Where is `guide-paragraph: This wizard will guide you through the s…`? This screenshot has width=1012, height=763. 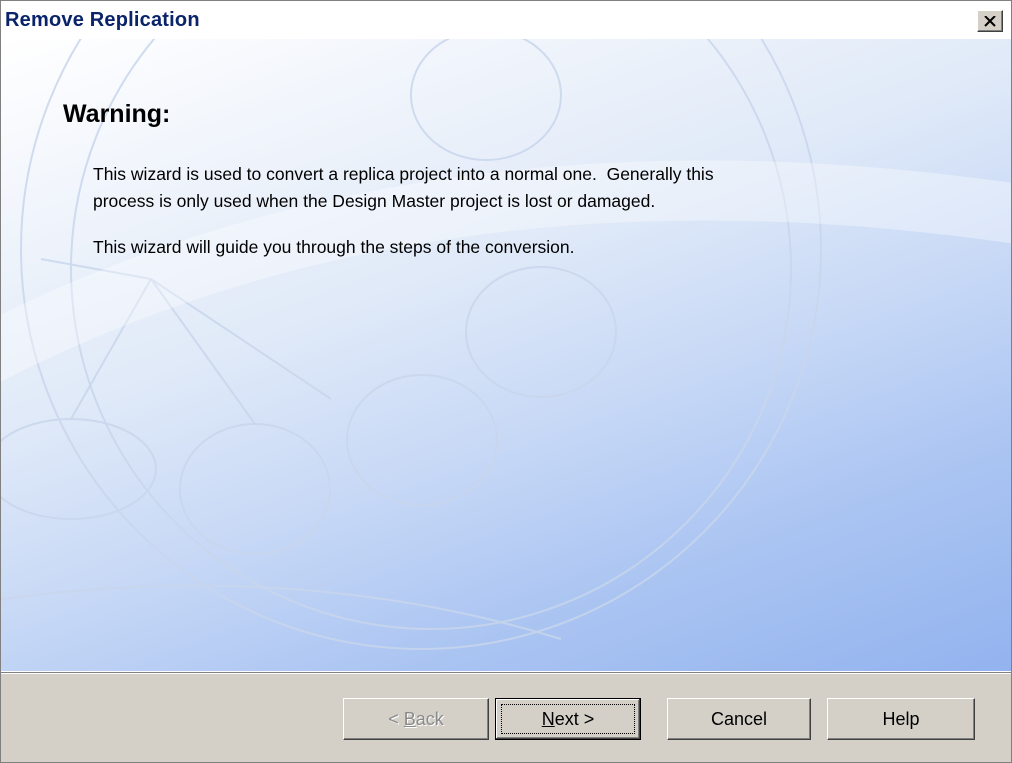 guide-paragraph: This wizard will guide you through the s… is located at coordinates (334, 247).